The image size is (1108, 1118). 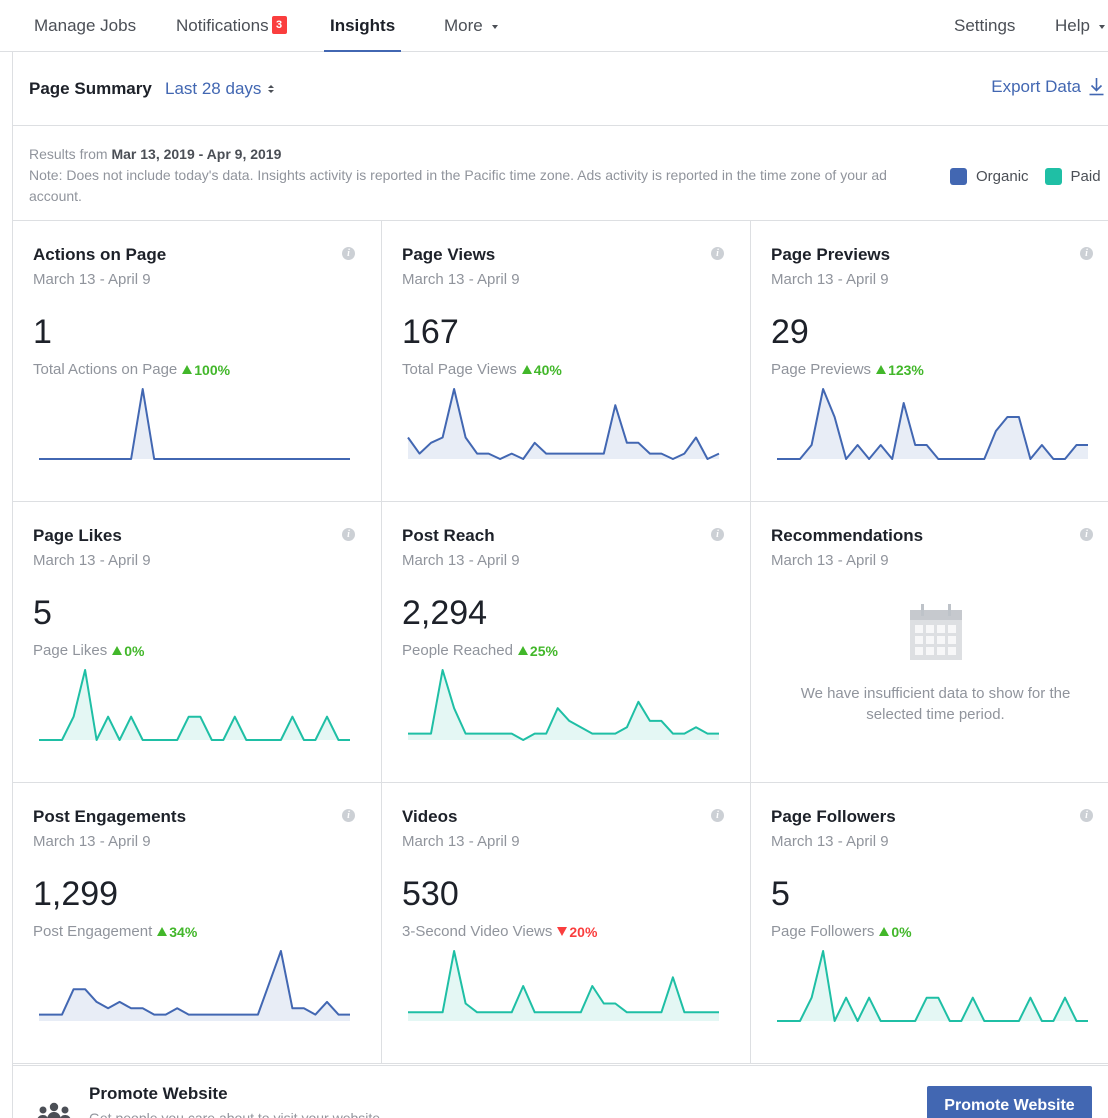 I want to click on metric-subtitle: Page Previews 123%, so click(x=847, y=369).